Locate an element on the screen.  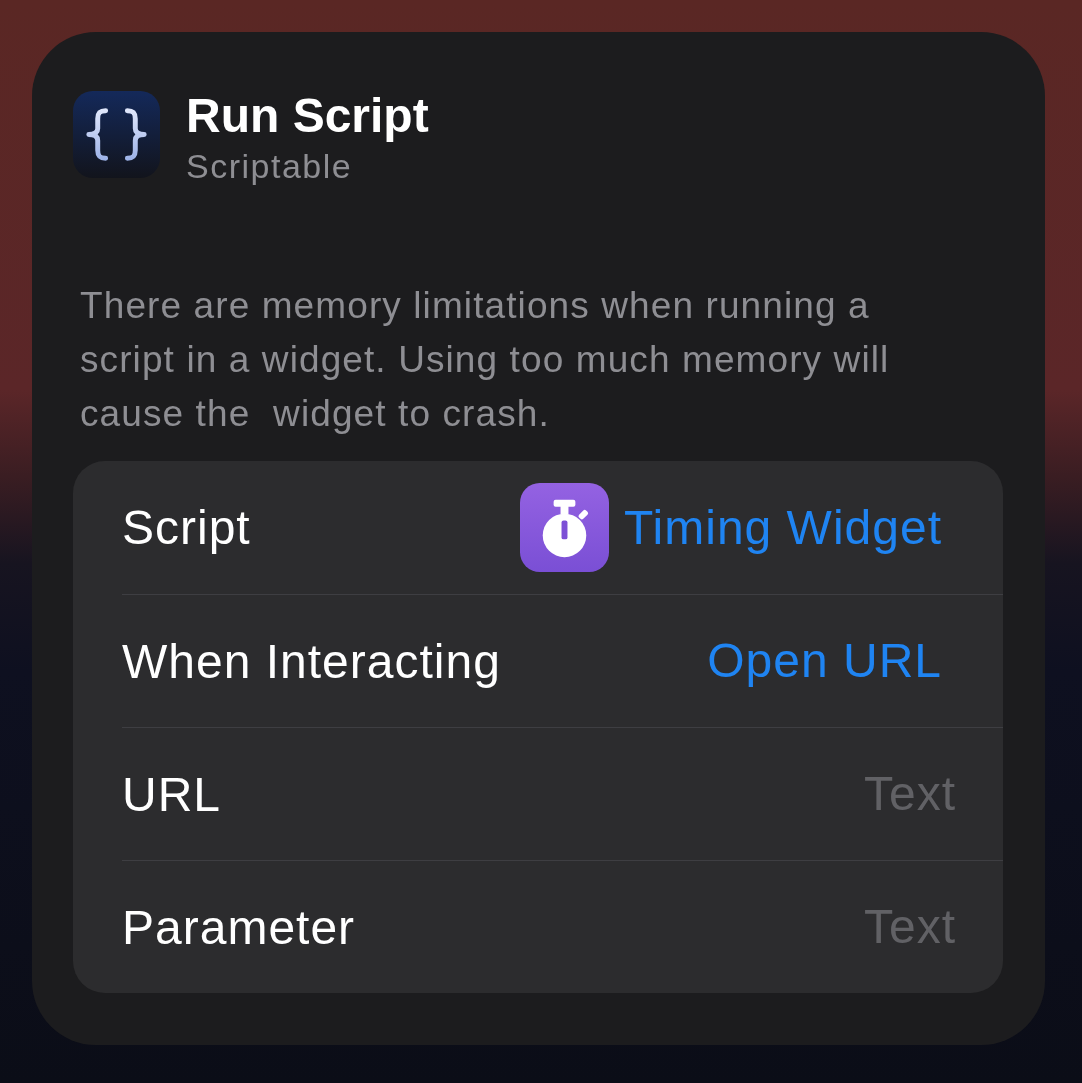
row-label: When Interacting is located at coordinates (311, 661).